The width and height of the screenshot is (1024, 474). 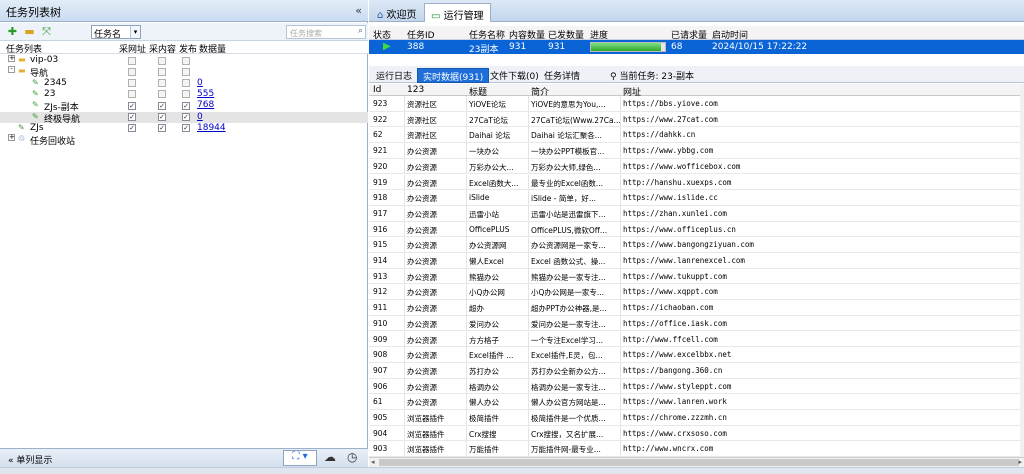 I want to click on expand-all-icon: ⤧, so click(x=46, y=31).